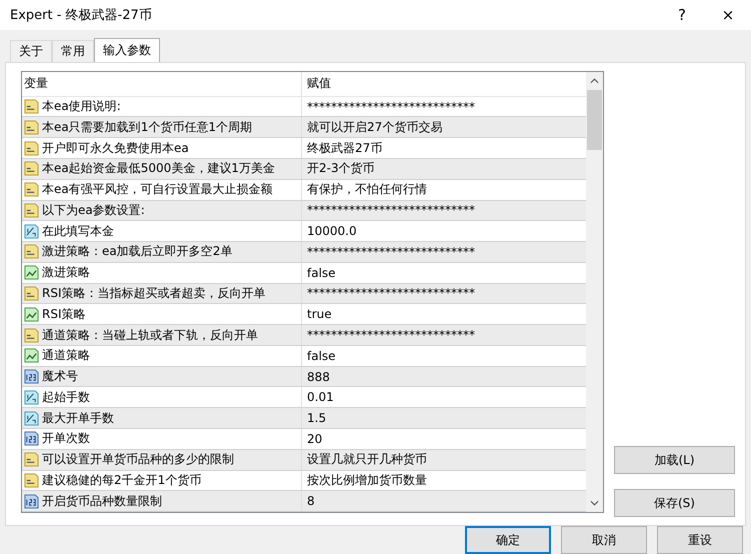 The width and height of the screenshot is (751, 554). Describe the element at coordinates (318, 377) in the screenshot. I see `parameter-value: 888` at that location.